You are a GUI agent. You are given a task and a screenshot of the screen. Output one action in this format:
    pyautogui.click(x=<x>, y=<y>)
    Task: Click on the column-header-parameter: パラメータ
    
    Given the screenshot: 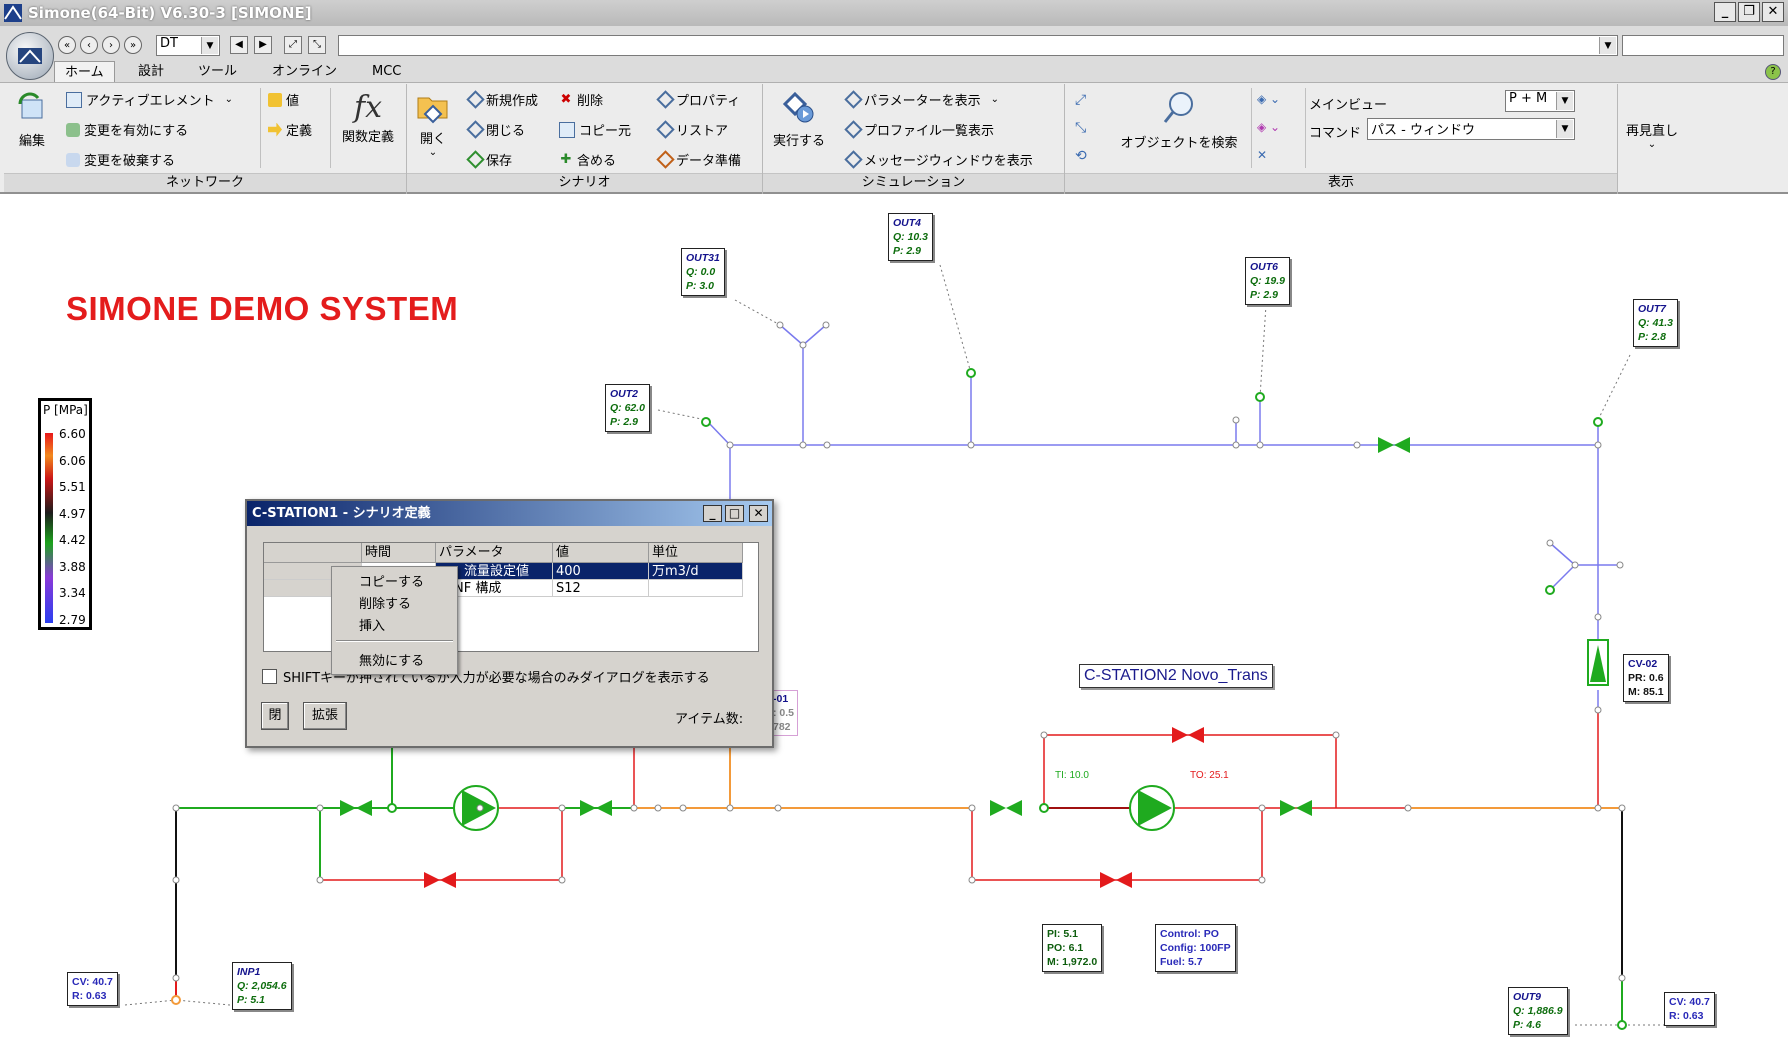 What is the action you would take?
    pyautogui.click(x=494, y=553)
    